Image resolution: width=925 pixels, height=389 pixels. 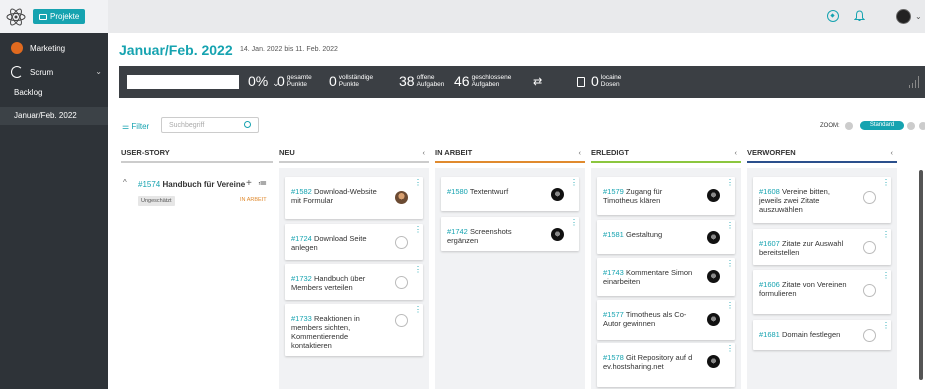 I want to click on task-card: #1724 Download Seite anlegen ⋮, so click(x=354, y=242).